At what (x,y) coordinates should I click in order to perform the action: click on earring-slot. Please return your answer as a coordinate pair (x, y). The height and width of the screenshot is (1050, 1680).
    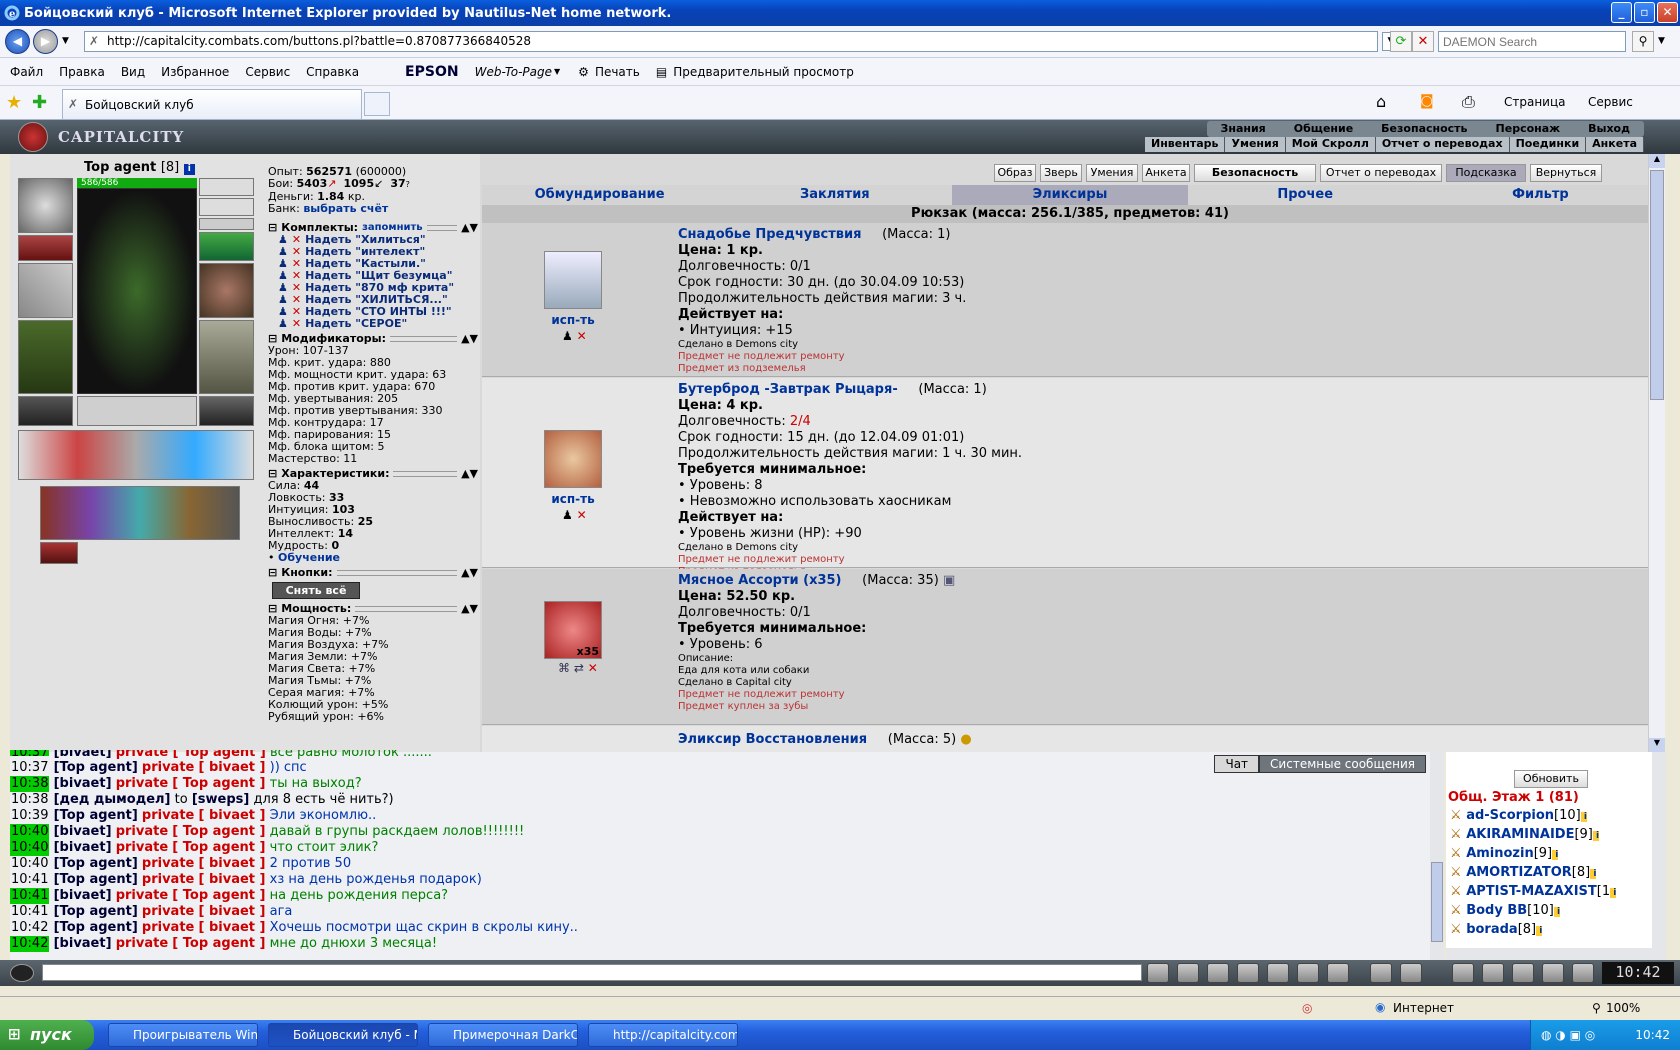
    Looking at the image, I should click on (226, 207).